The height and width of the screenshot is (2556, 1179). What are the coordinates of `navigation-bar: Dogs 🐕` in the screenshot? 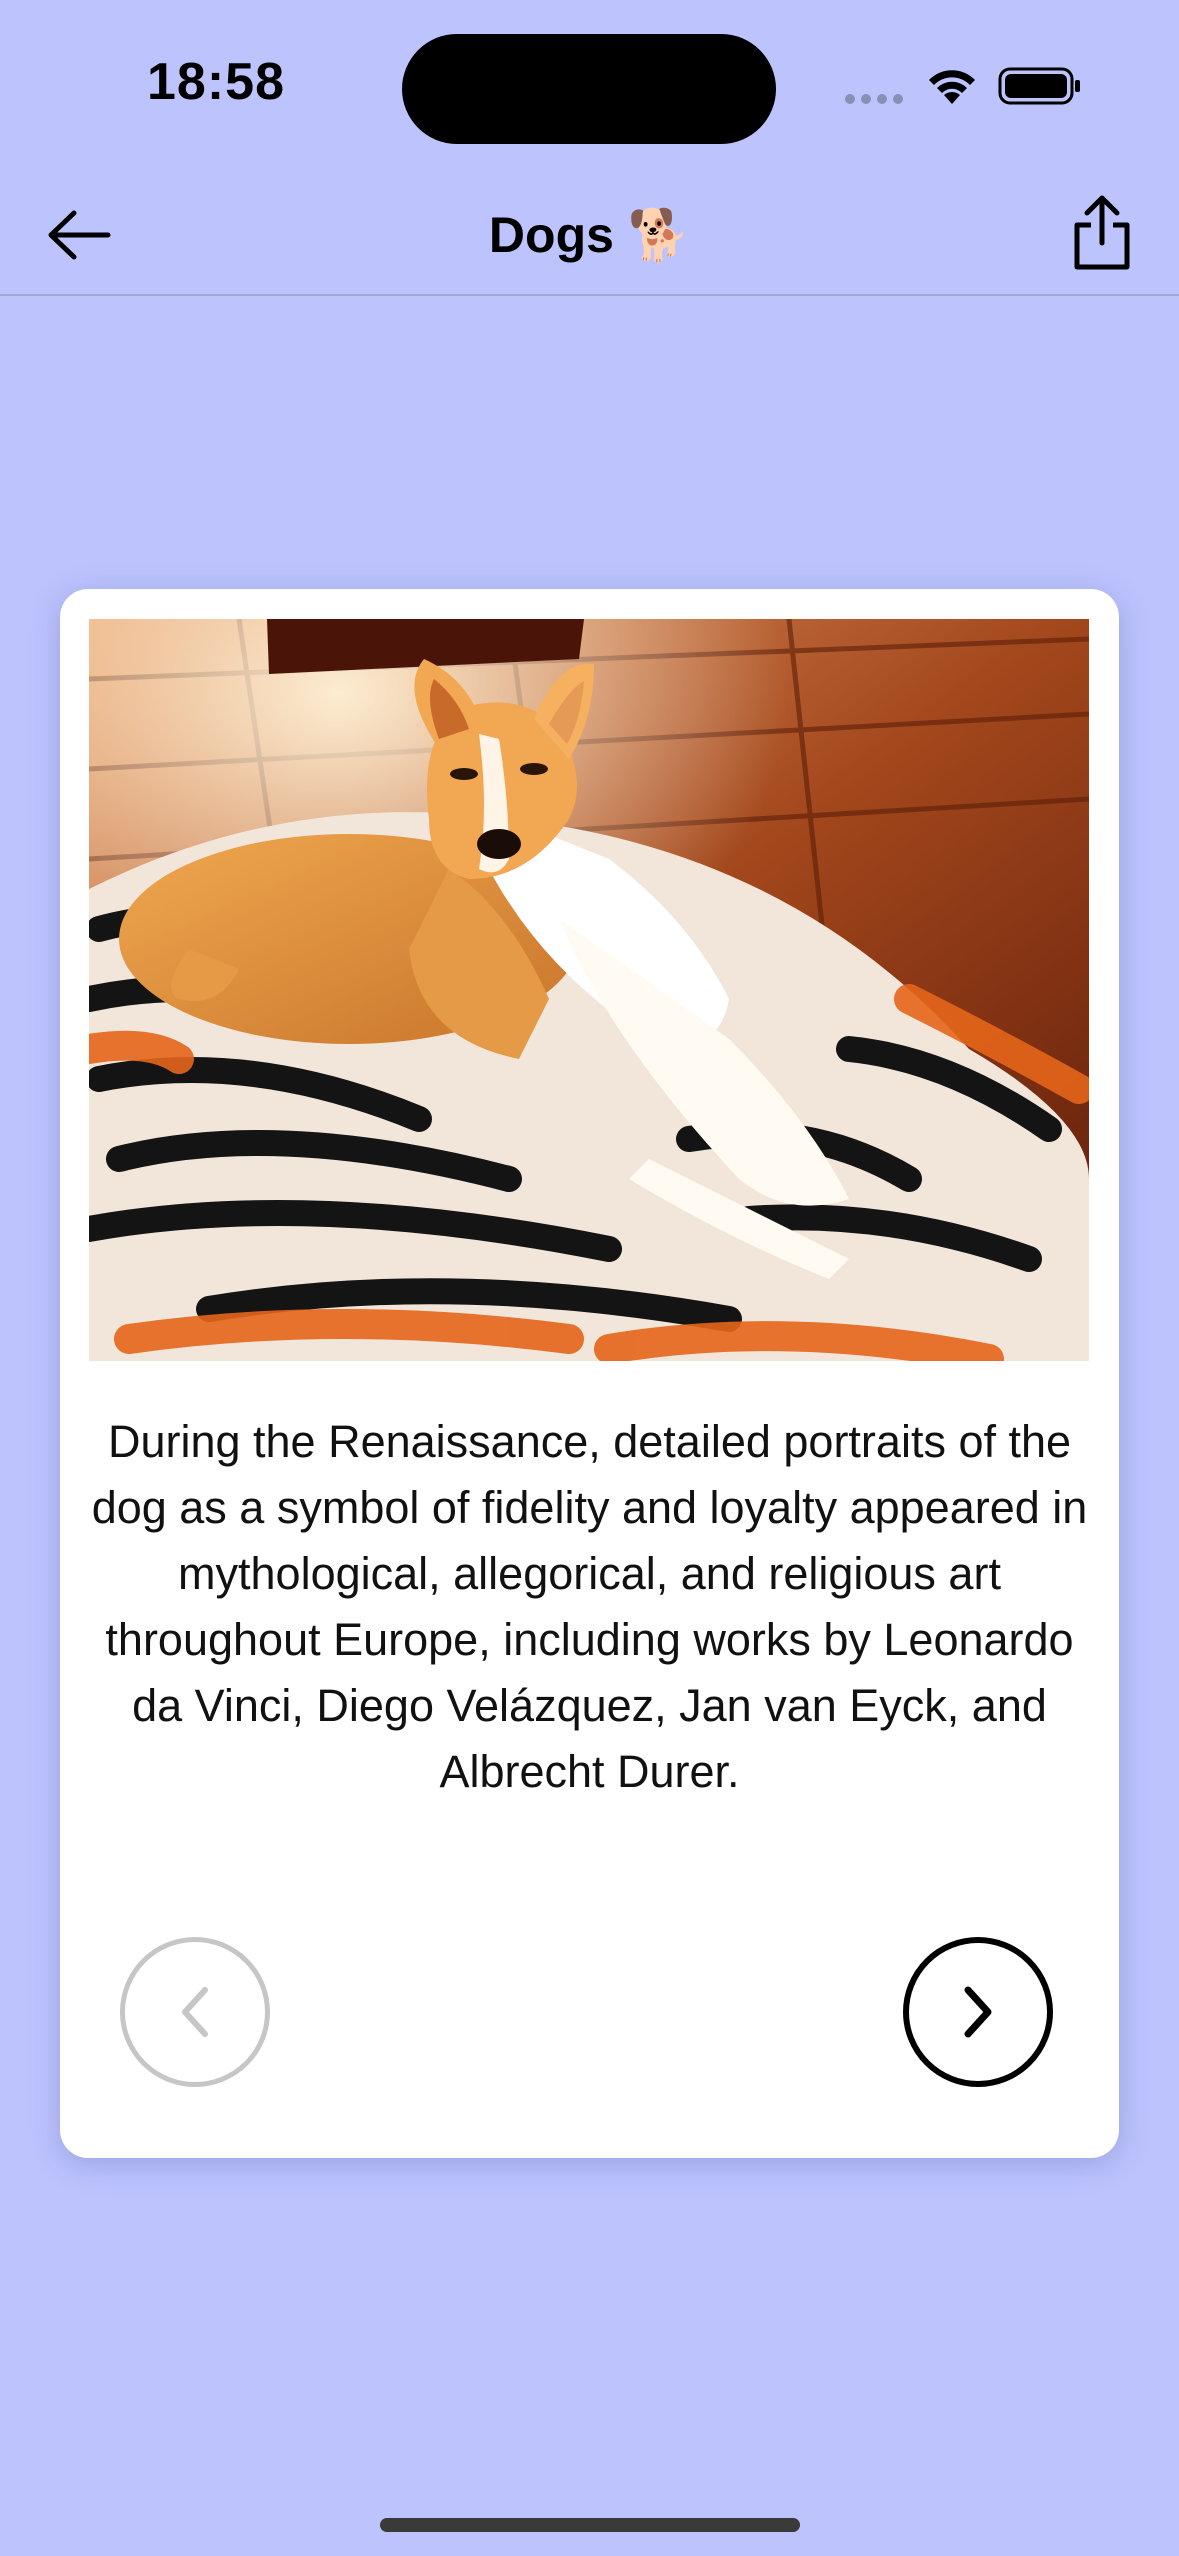 It's located at (589, 233).